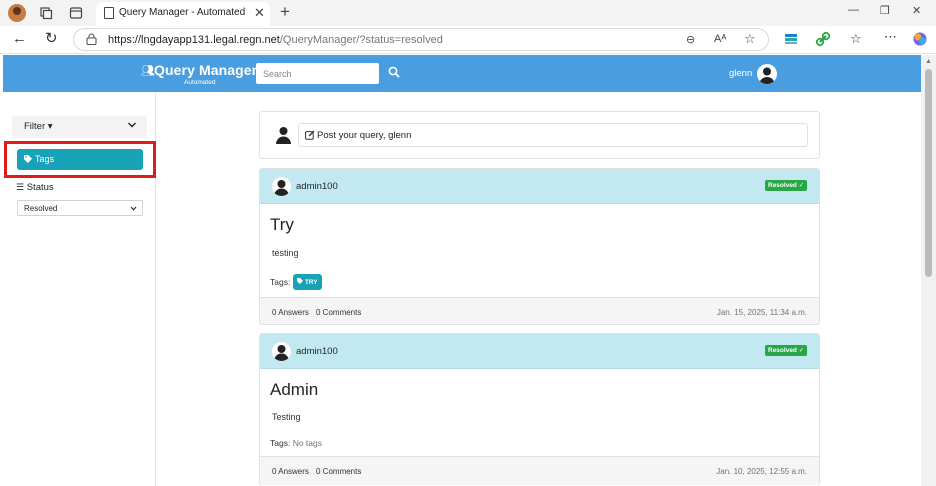  Describe the element at coordinates (91, 39) in the screenshot. I see `lock-icon` at that location.